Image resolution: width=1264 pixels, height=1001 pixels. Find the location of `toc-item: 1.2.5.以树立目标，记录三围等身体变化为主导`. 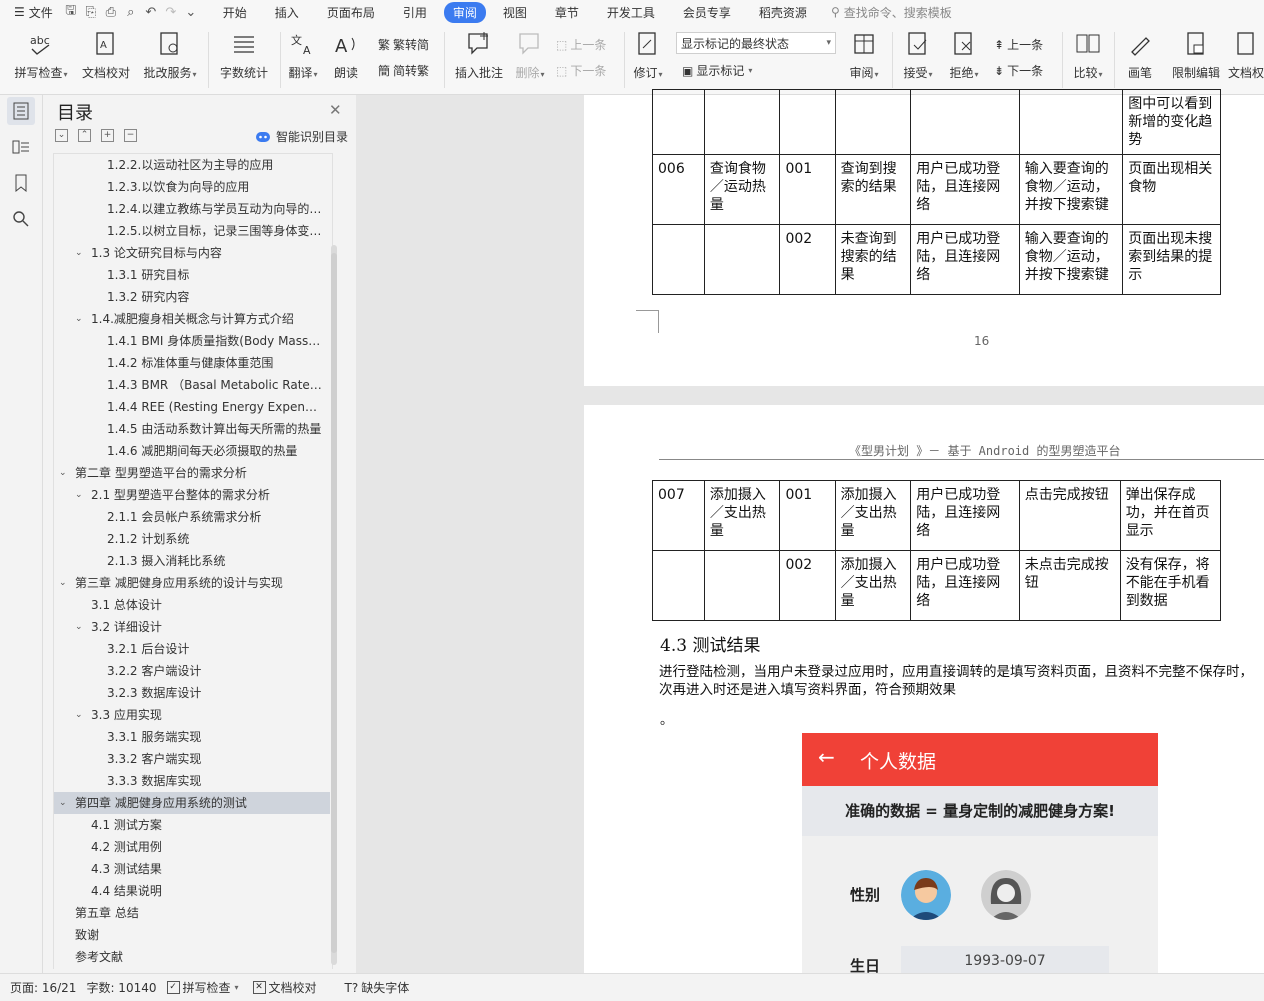

toc-item: 1.2.5.以树立目标，记录三围等身体变化为主导 is located at coordinates (192, 231).